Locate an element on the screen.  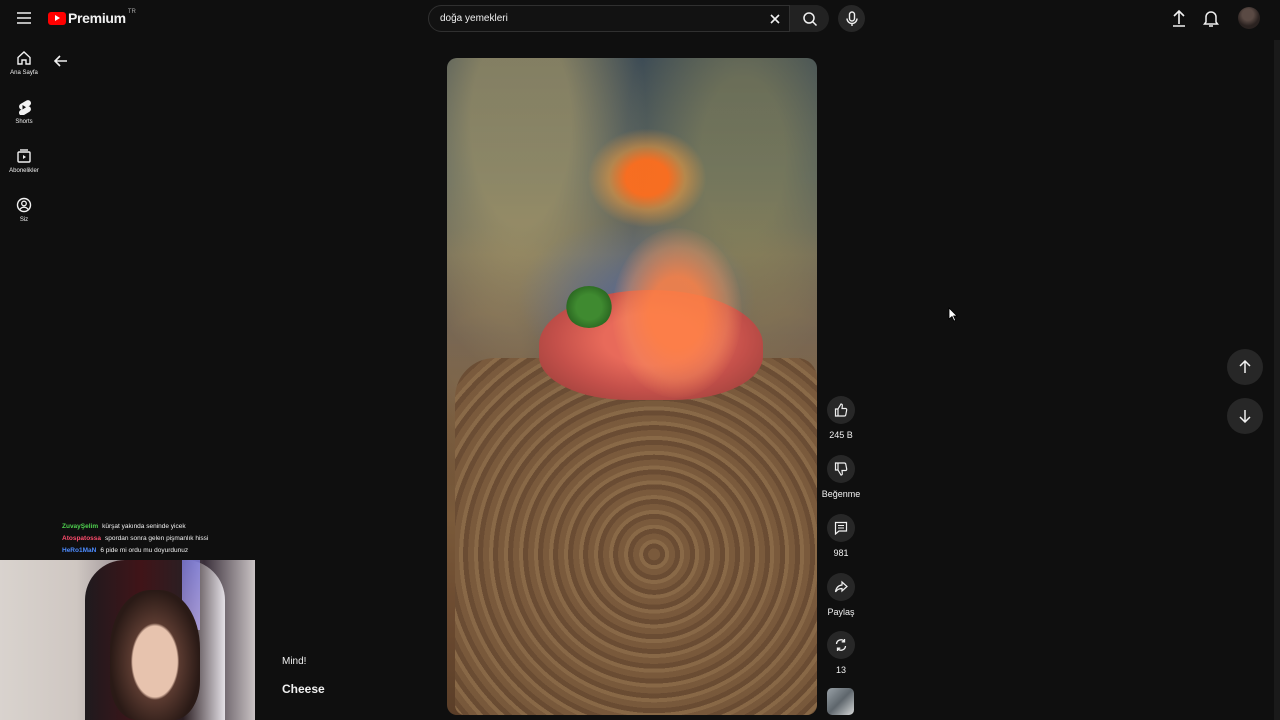
search-box: doğa yemekleri is located at coordinates (628, 18).